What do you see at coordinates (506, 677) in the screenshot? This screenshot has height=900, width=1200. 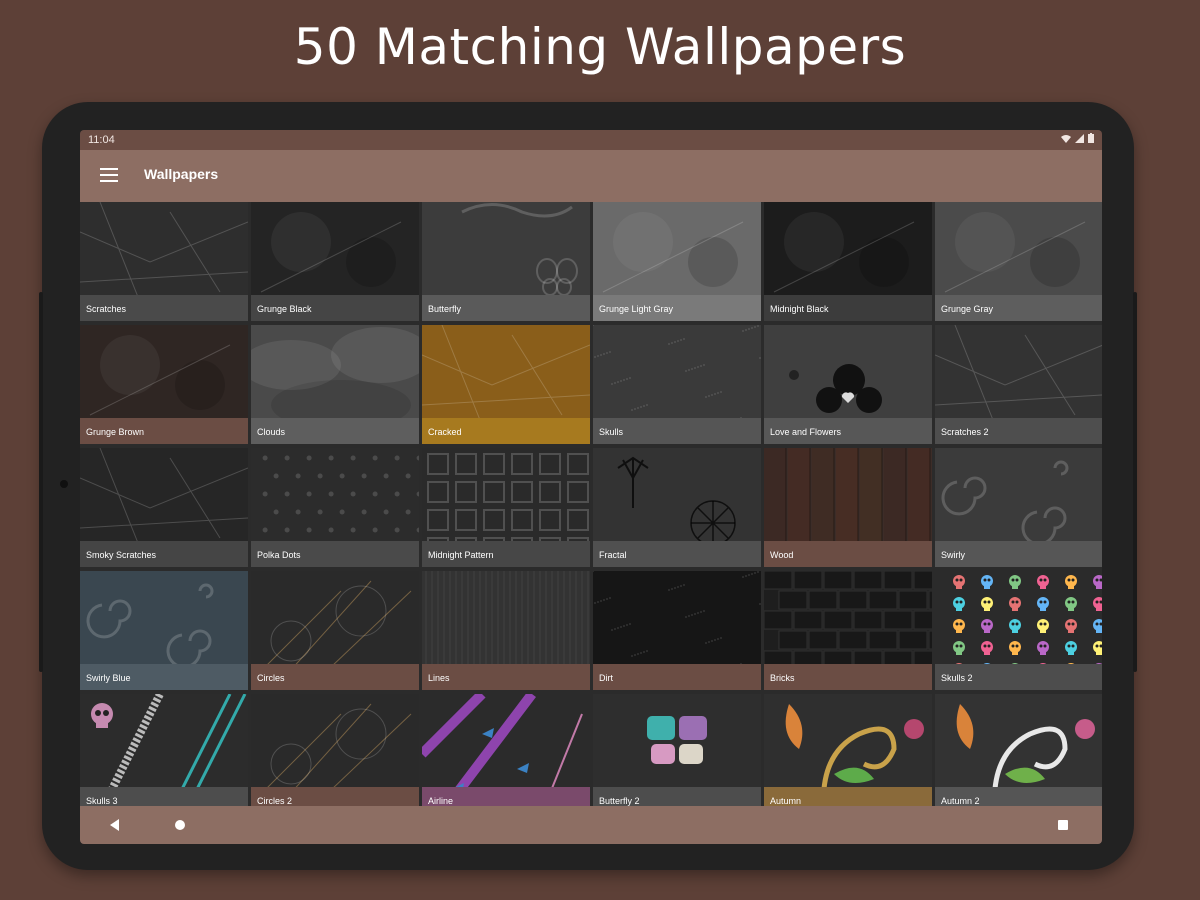 I see `wallpaper-label: Lines` at bounding box center [506, 677].